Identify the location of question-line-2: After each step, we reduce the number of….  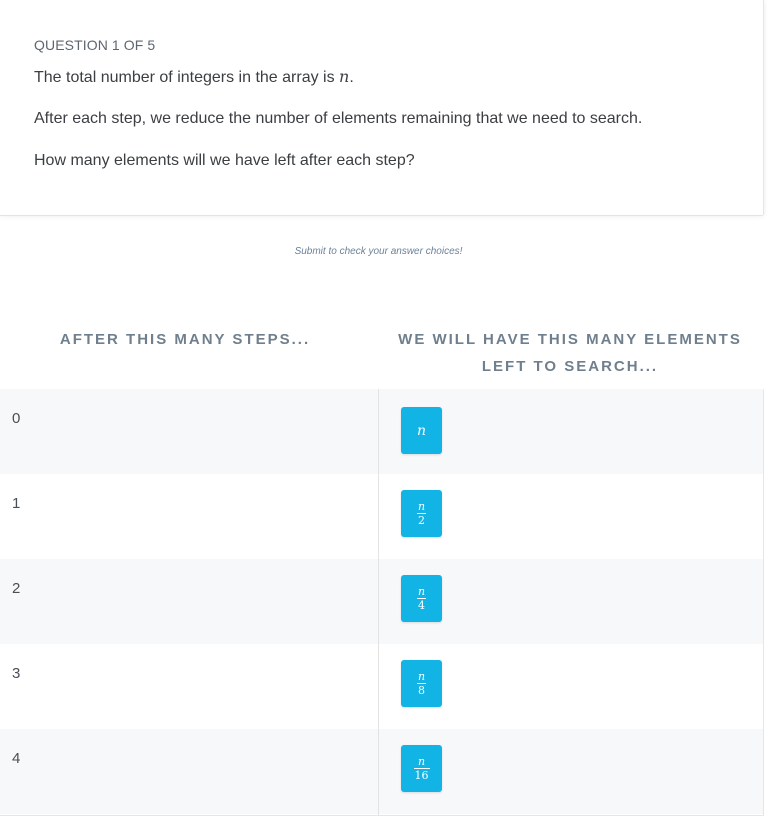
(338, 118).